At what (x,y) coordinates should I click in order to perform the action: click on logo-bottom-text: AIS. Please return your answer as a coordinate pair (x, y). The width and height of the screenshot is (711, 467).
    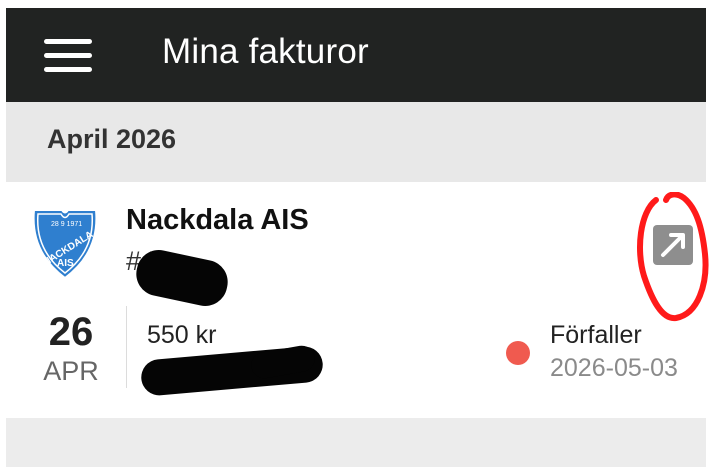
    Looking at the image, I should click on (65, 263).